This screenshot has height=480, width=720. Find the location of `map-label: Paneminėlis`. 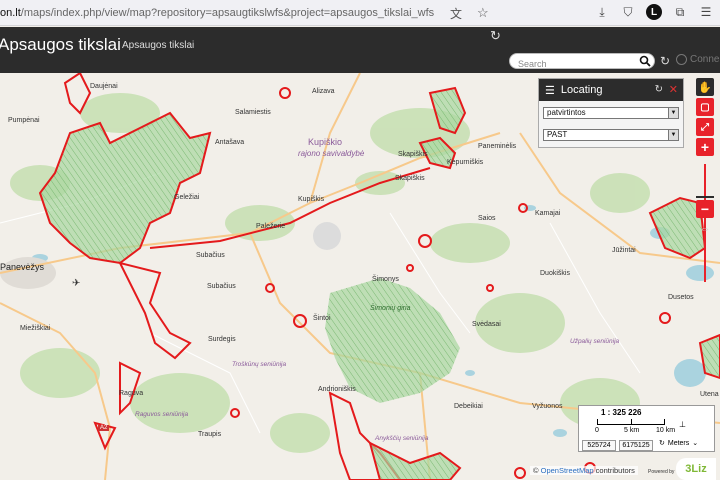

map-label: Paneminėlis is located at coordinates (497, 146).